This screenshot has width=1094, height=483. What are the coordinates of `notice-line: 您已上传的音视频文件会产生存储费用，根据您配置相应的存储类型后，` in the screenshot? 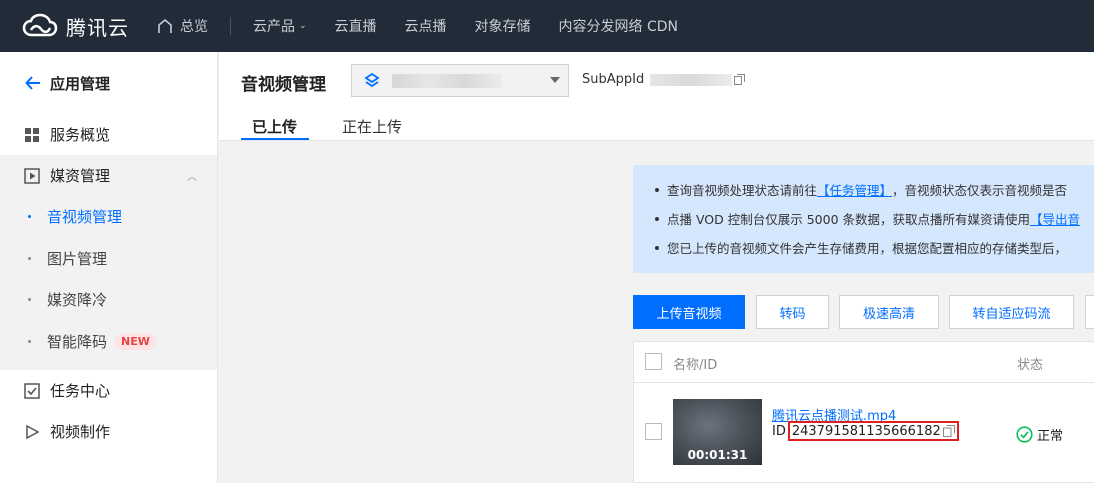 It's located at (874, 247).